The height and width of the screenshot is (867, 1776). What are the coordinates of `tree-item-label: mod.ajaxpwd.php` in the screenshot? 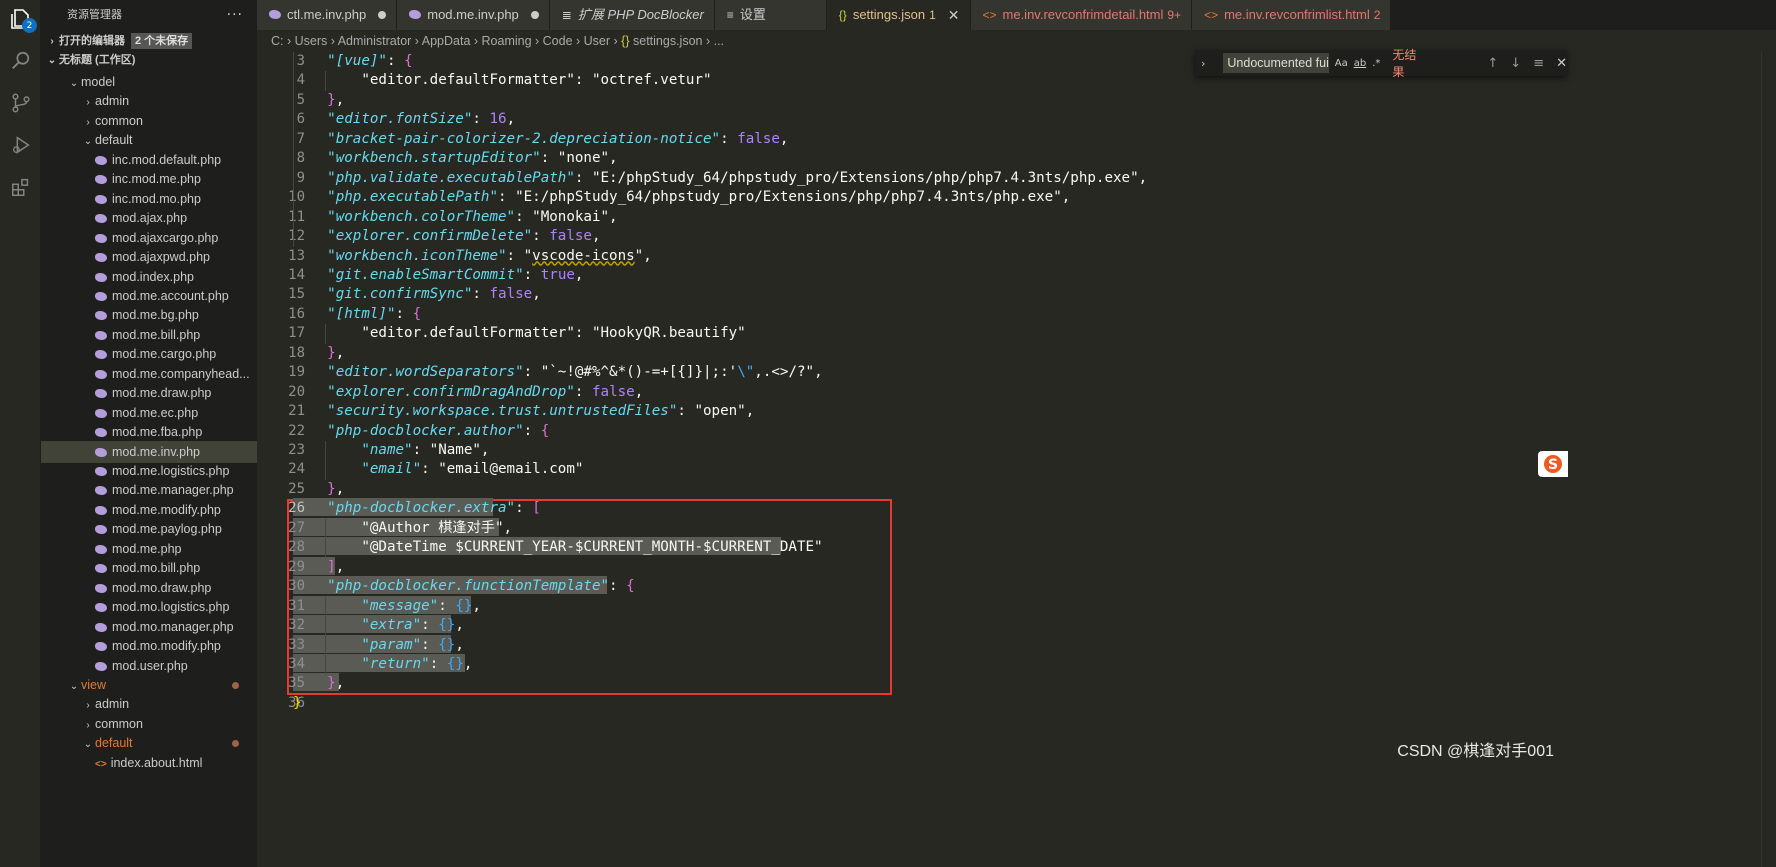 It's located at (161, 257).